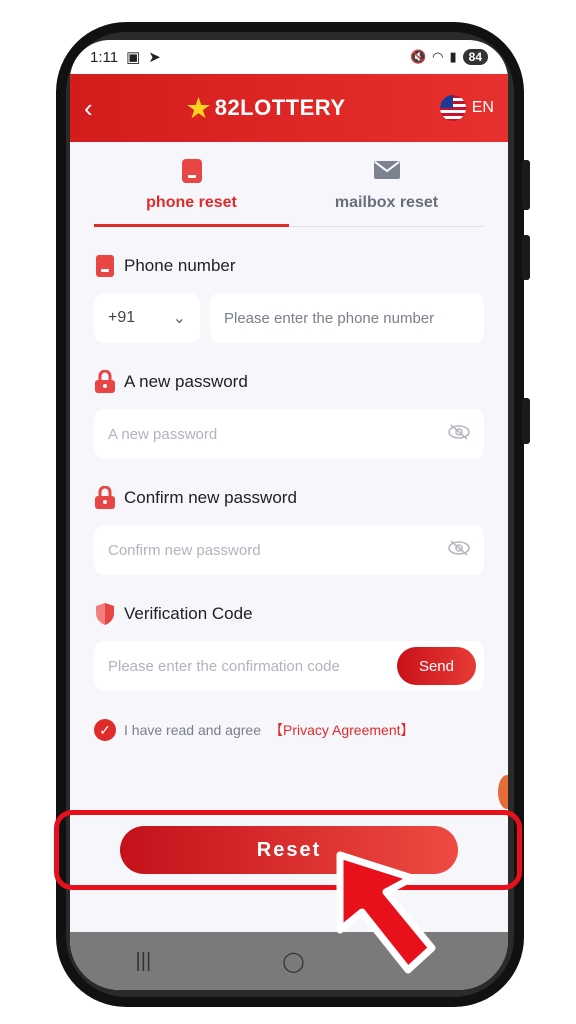  I want to click on tab-label: phone reset, so click(191, 202).